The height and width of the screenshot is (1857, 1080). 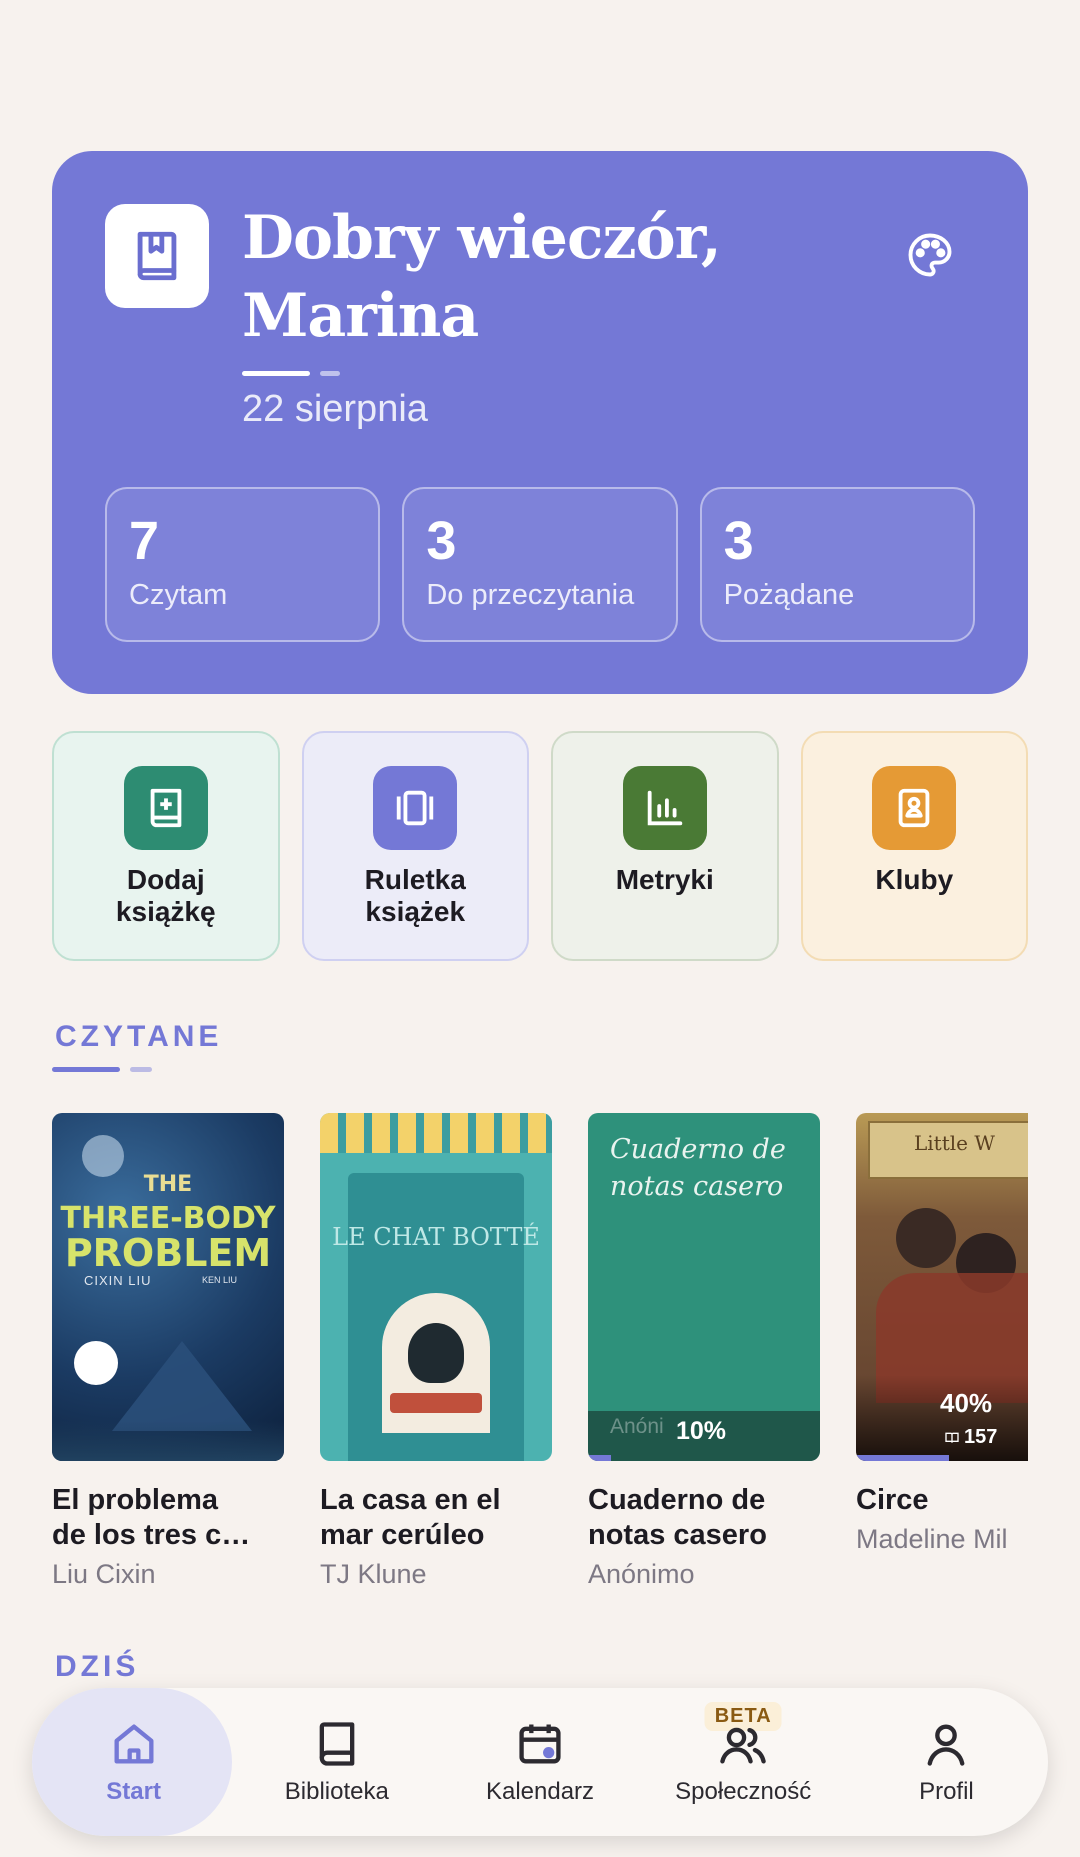 What do you see at coordinates (135, 1500) in the screenshot?
I see `book-title: El problema` at bounding box center [135, 1500].